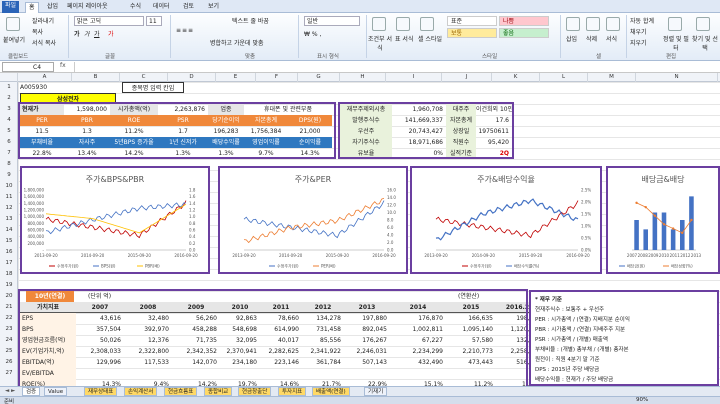 This screenshot has width=720, height=404. I want to click on row-header-19: 19, so click(9, 285).